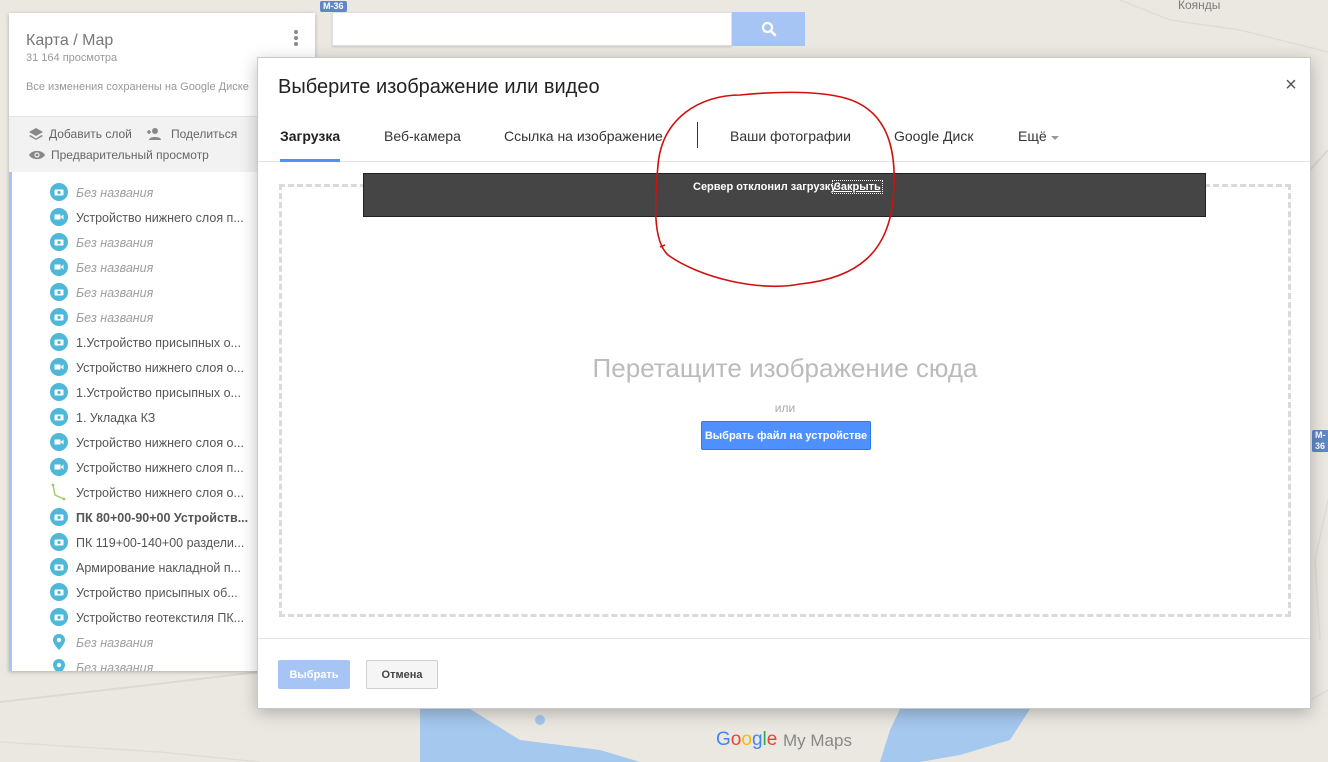  I want to click on preview-button: Предварительный просмотр, so click(118, 155).